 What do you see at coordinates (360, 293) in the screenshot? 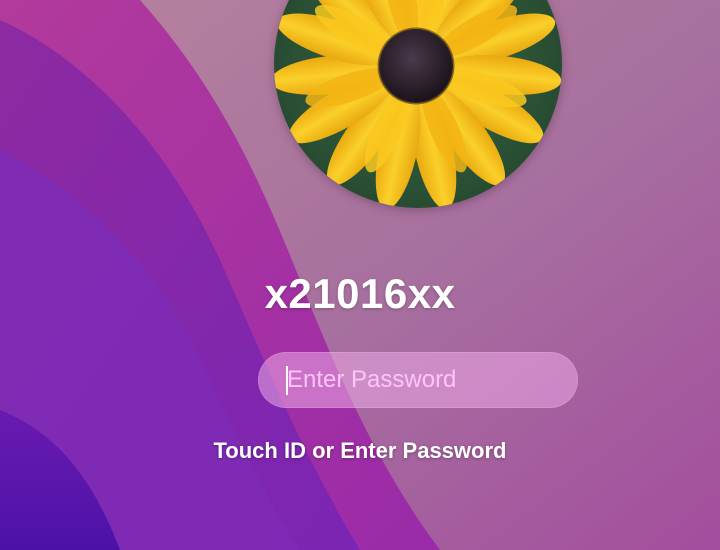
I see `username-label: x21016xx` at bounding box center [360, 293].